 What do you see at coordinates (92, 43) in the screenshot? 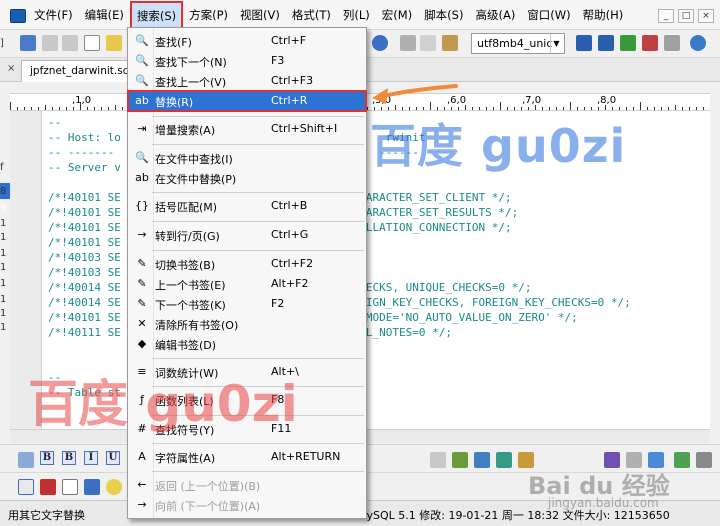
I see `new-file-icon` at bounding box center [92, 43].